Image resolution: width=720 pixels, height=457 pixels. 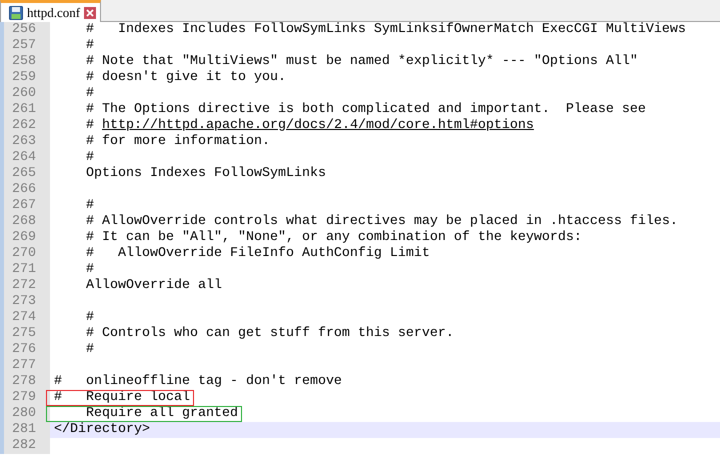 I want to click on line-number: 267, so click(x=27, y=206).